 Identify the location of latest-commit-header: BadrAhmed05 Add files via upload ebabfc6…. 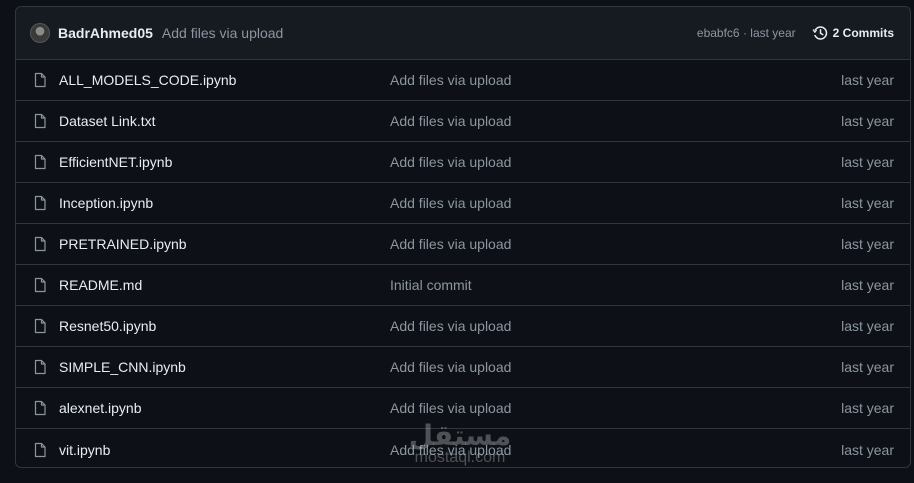
(463, 33).